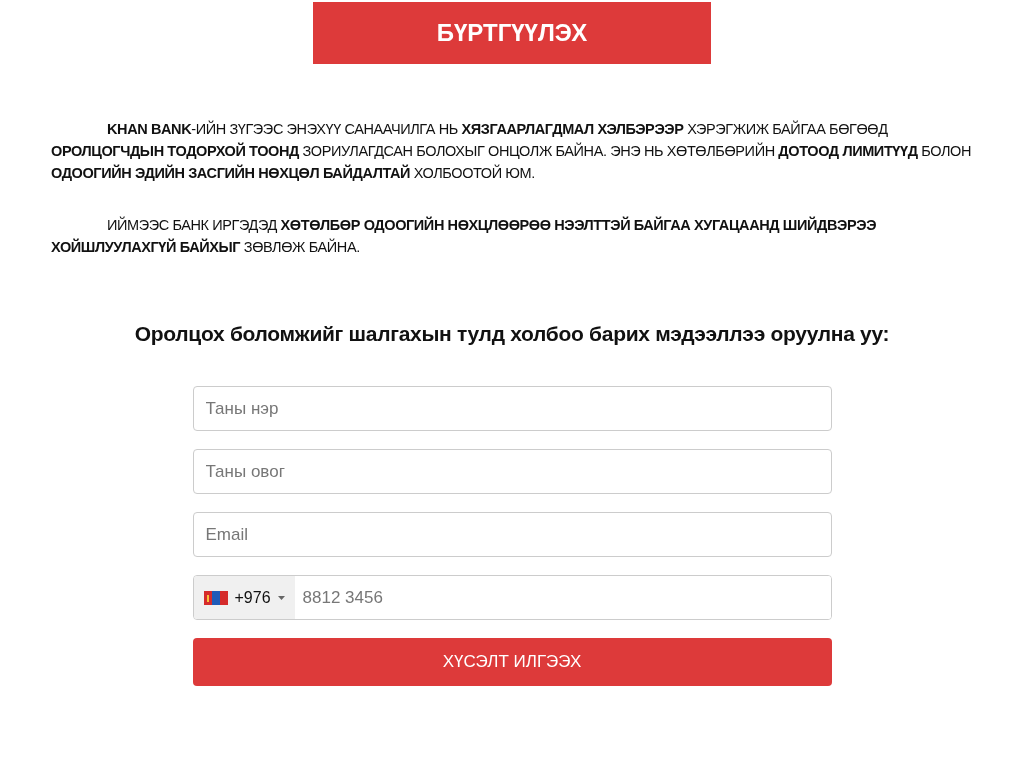 Image resolution: width=1024 pixels, height=769 pixels. What do you see at coordinates (215, 597) in the screenshot?
I see `flag-icon` at bounding box center [215, 597].